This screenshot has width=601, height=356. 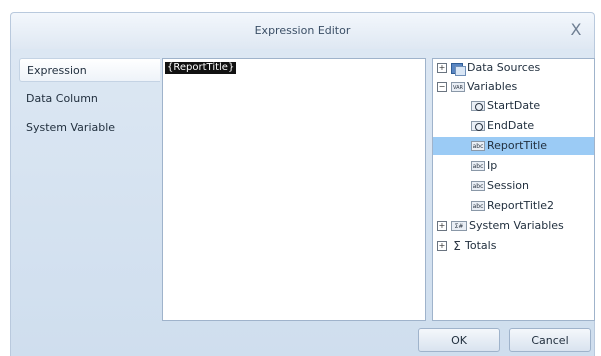 I want to click on tree-node-label: Variables, so click(x=492, y=86).